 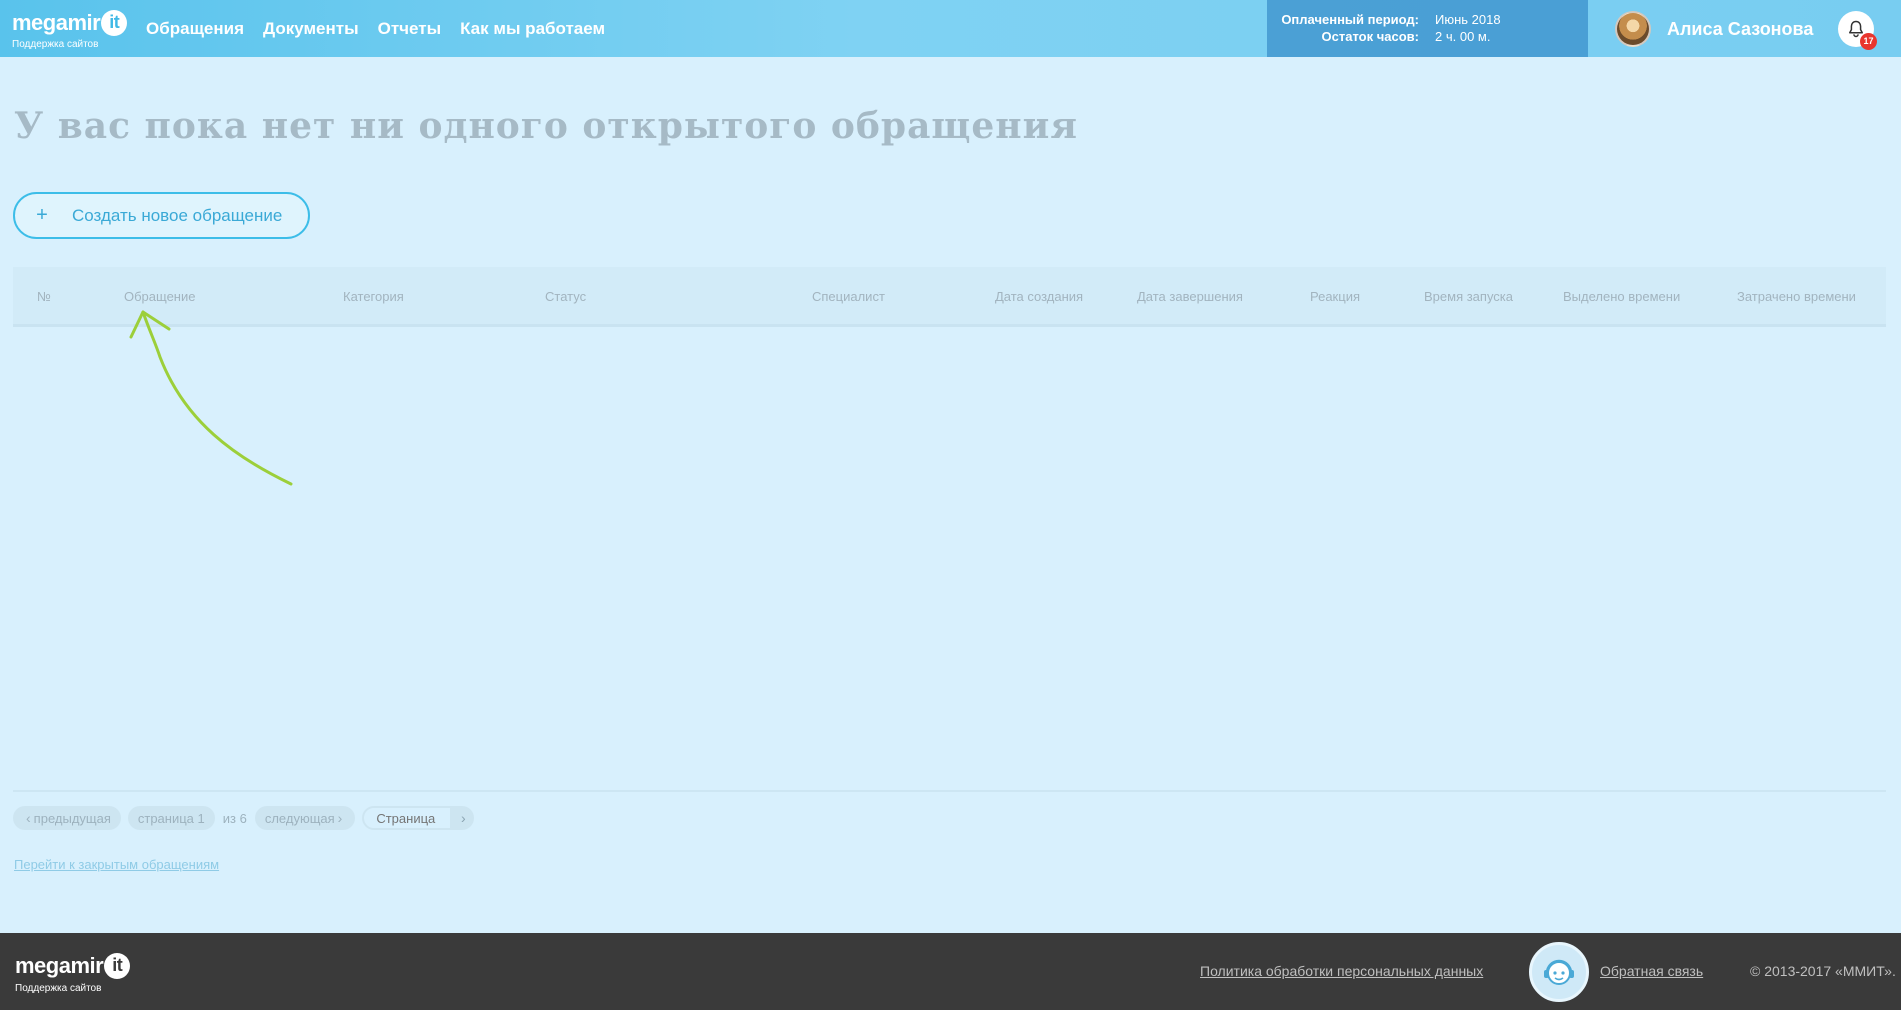 What do you see at coordinates (44, 296) in the screenshot?
I see `column-number: №` at bounding box center [44, 296].